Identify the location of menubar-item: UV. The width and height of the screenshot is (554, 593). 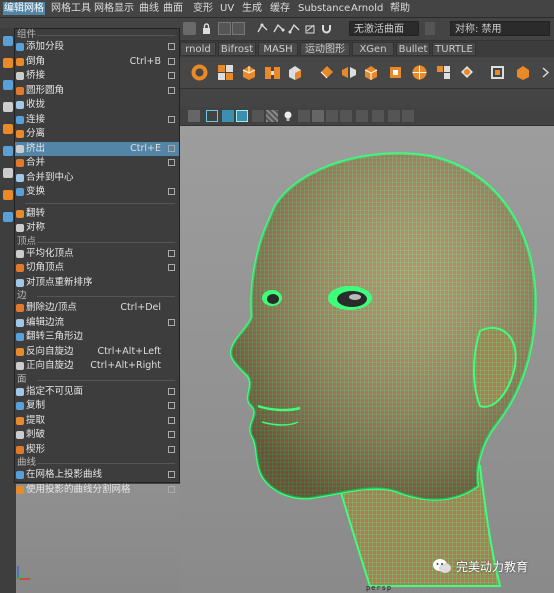
(227, 8).